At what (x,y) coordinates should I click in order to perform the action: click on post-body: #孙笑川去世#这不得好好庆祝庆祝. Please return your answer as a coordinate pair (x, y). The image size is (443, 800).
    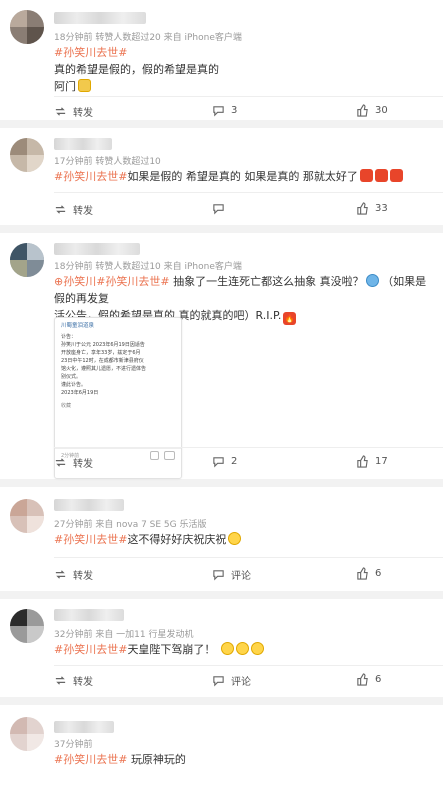
    Looking at the image, I should click on (242, 539).